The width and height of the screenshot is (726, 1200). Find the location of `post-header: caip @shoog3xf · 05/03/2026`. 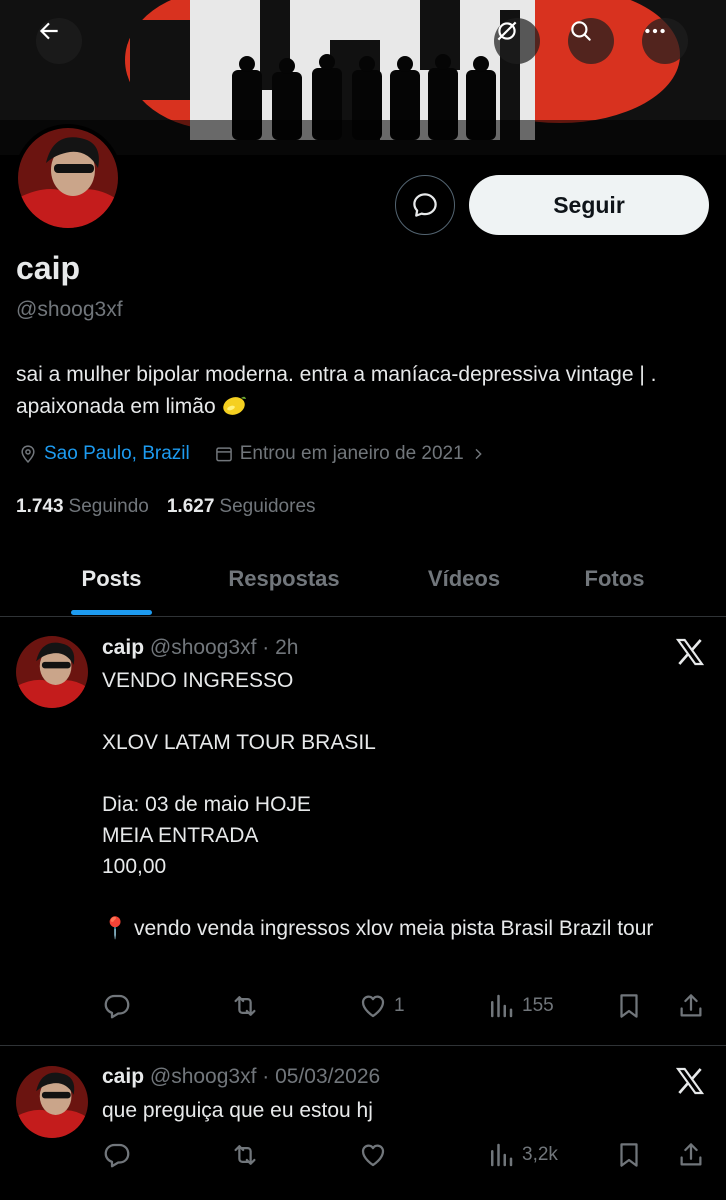

post-header: caip @shoog3xf · 05/03/2026 is located at coordinates (241, 1077).